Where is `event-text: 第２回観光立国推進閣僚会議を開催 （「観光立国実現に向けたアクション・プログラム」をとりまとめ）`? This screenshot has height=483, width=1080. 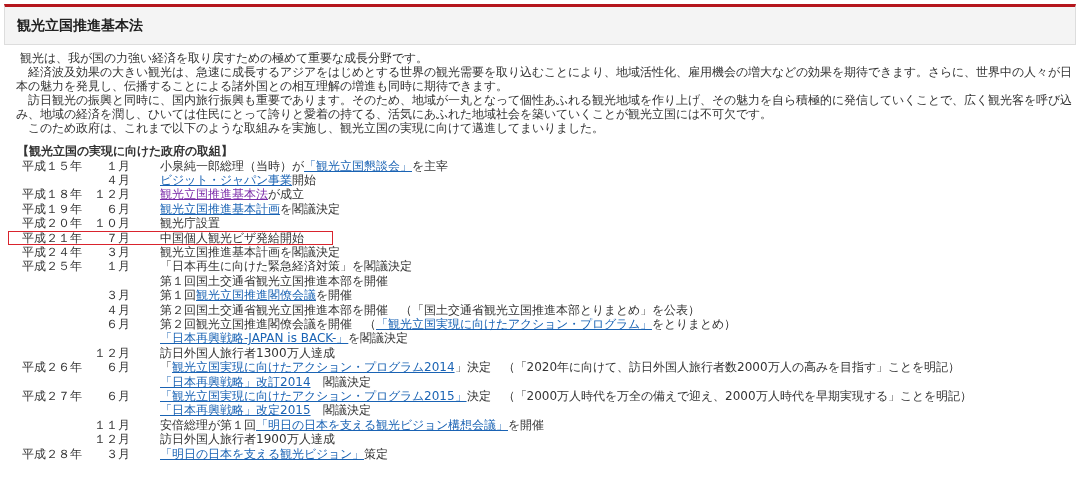
event-text: 第２回観光立国推進閣僚会議を開催 （「観光立国実現に向けたアクション・プログラム」をとりまとめ） is located at coordinates (448, 324).